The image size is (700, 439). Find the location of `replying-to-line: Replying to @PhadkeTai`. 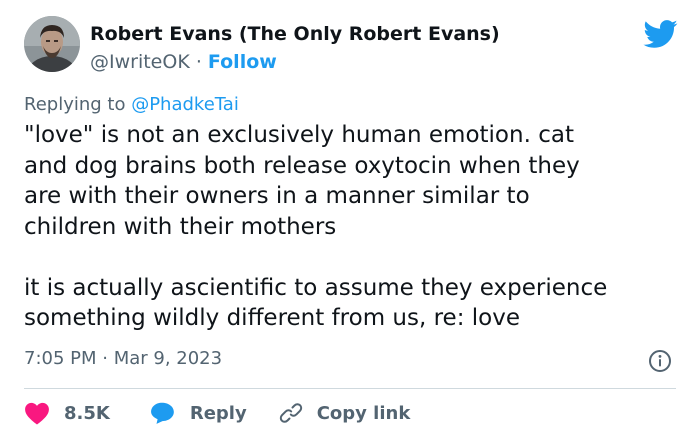

replying-to-line: Replying to @PhadkeTai is located at coordinates (131, 105).